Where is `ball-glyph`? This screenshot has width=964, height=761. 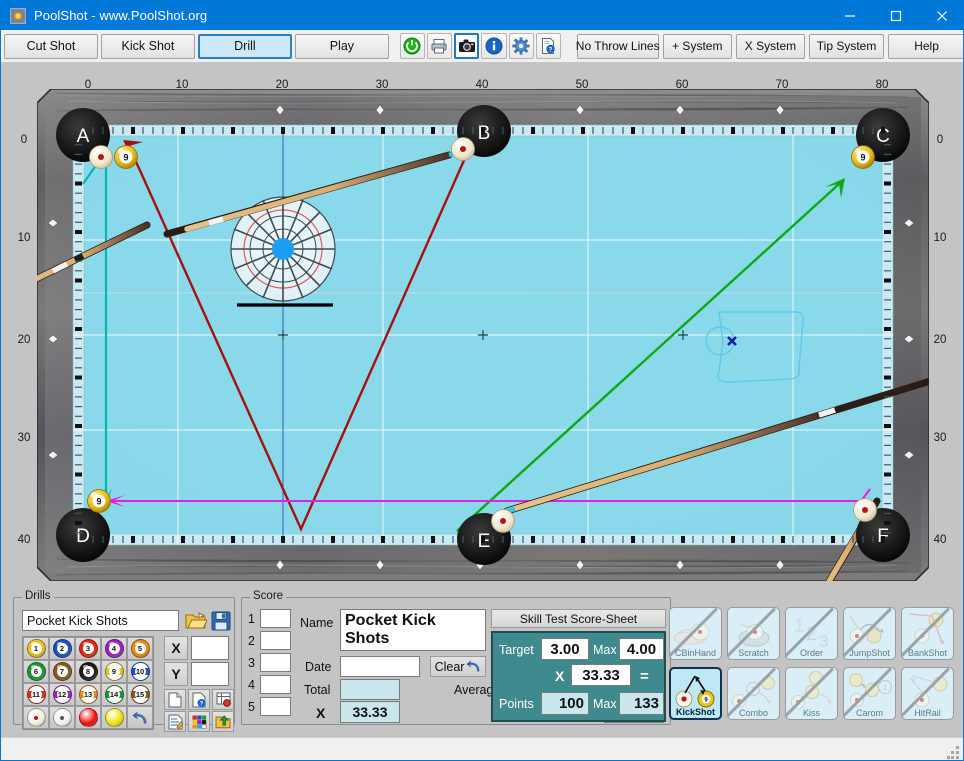 ball-glyph is located at coordinates (114, 717).